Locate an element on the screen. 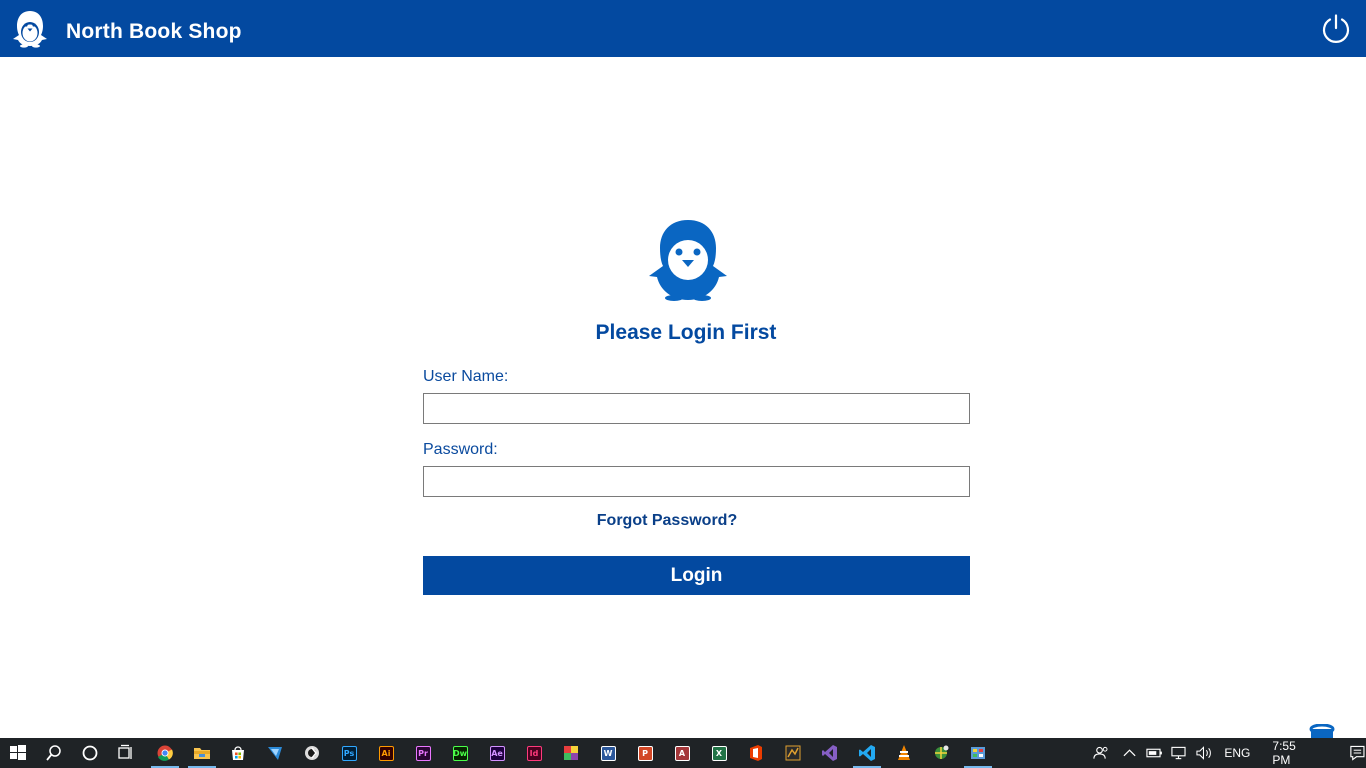 This screenshot has height=768, width=1366. login-button: Login is located at coordinates (696, 575).